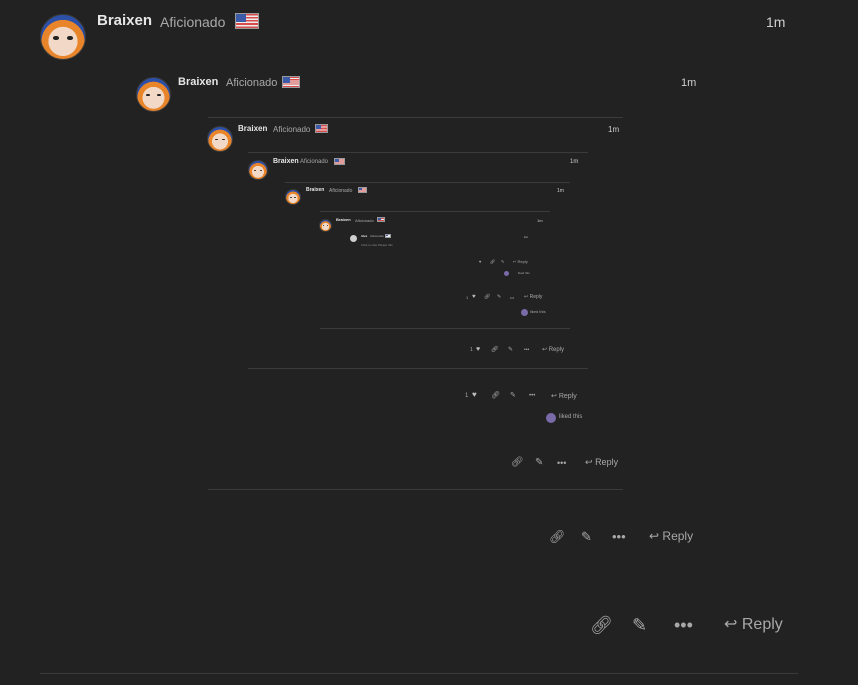 This screenshot has height=685, width=858. I want to click on post-text: Click to Like Please this, so click(377, 245).